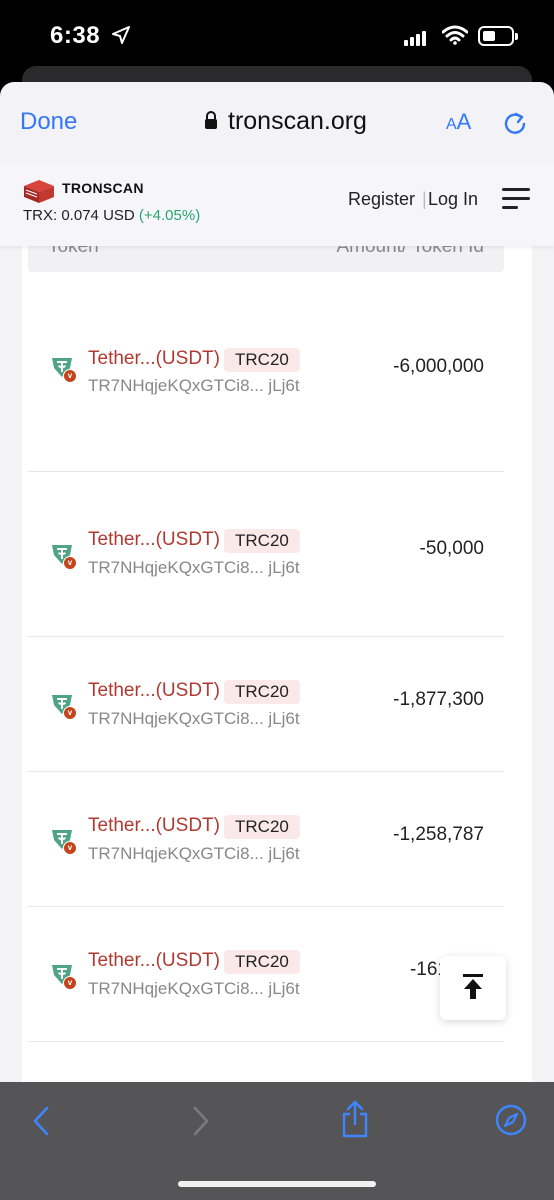 Image resolution: width=554 pixels, height=1200 pixels. I want to click on trx-price-label: TRX:, so click(40, 215).